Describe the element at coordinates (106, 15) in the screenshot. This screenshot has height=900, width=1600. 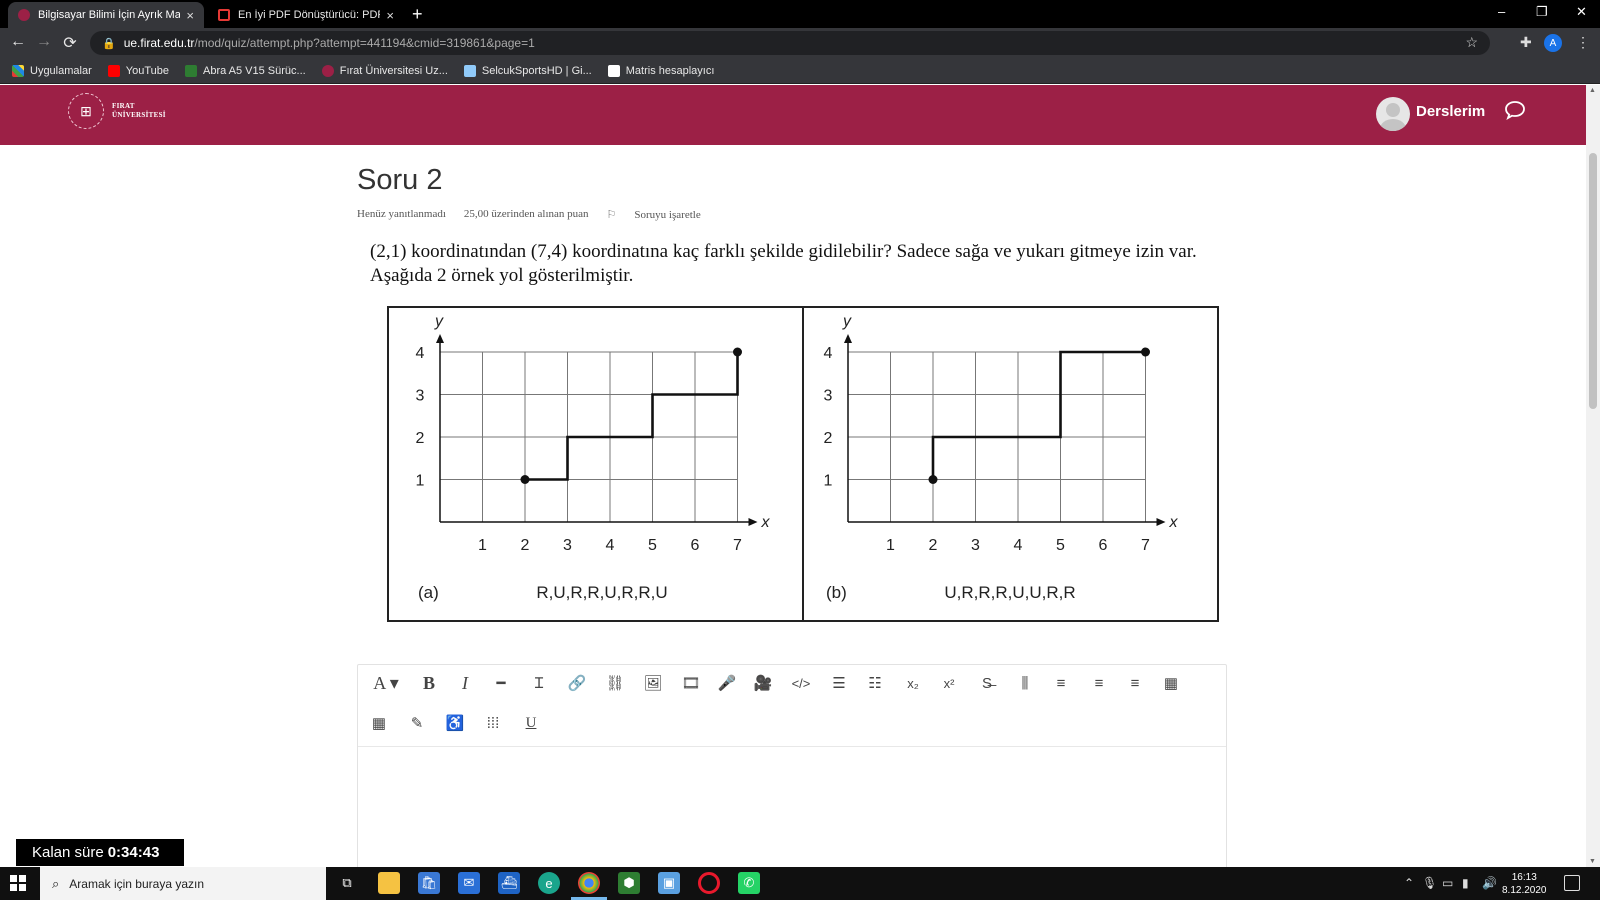
I see `tab-quiz: Bilgisayar Bilimi İçin Ayrık Matem ×` at that location.